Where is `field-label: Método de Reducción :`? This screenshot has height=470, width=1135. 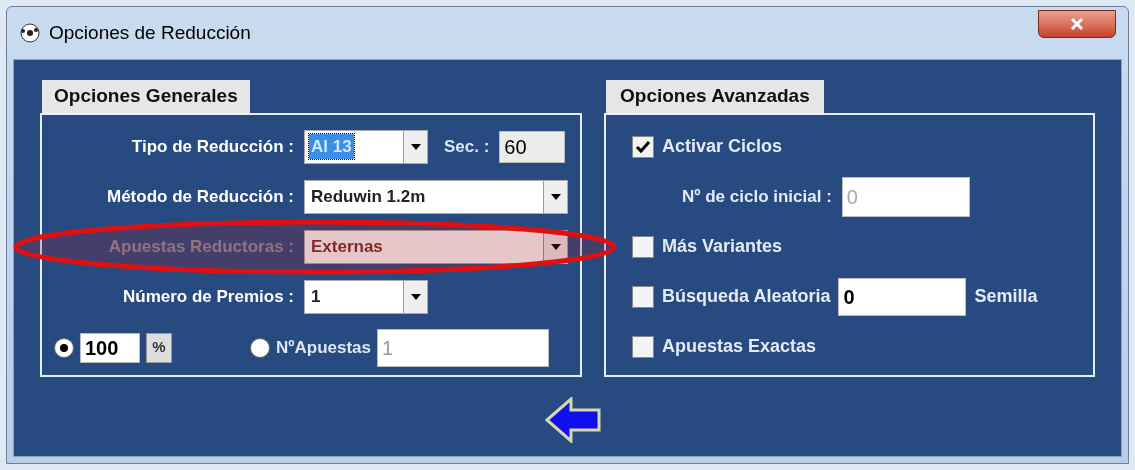
field-label: Método de Reducción : is located at coordinates (200, 196).